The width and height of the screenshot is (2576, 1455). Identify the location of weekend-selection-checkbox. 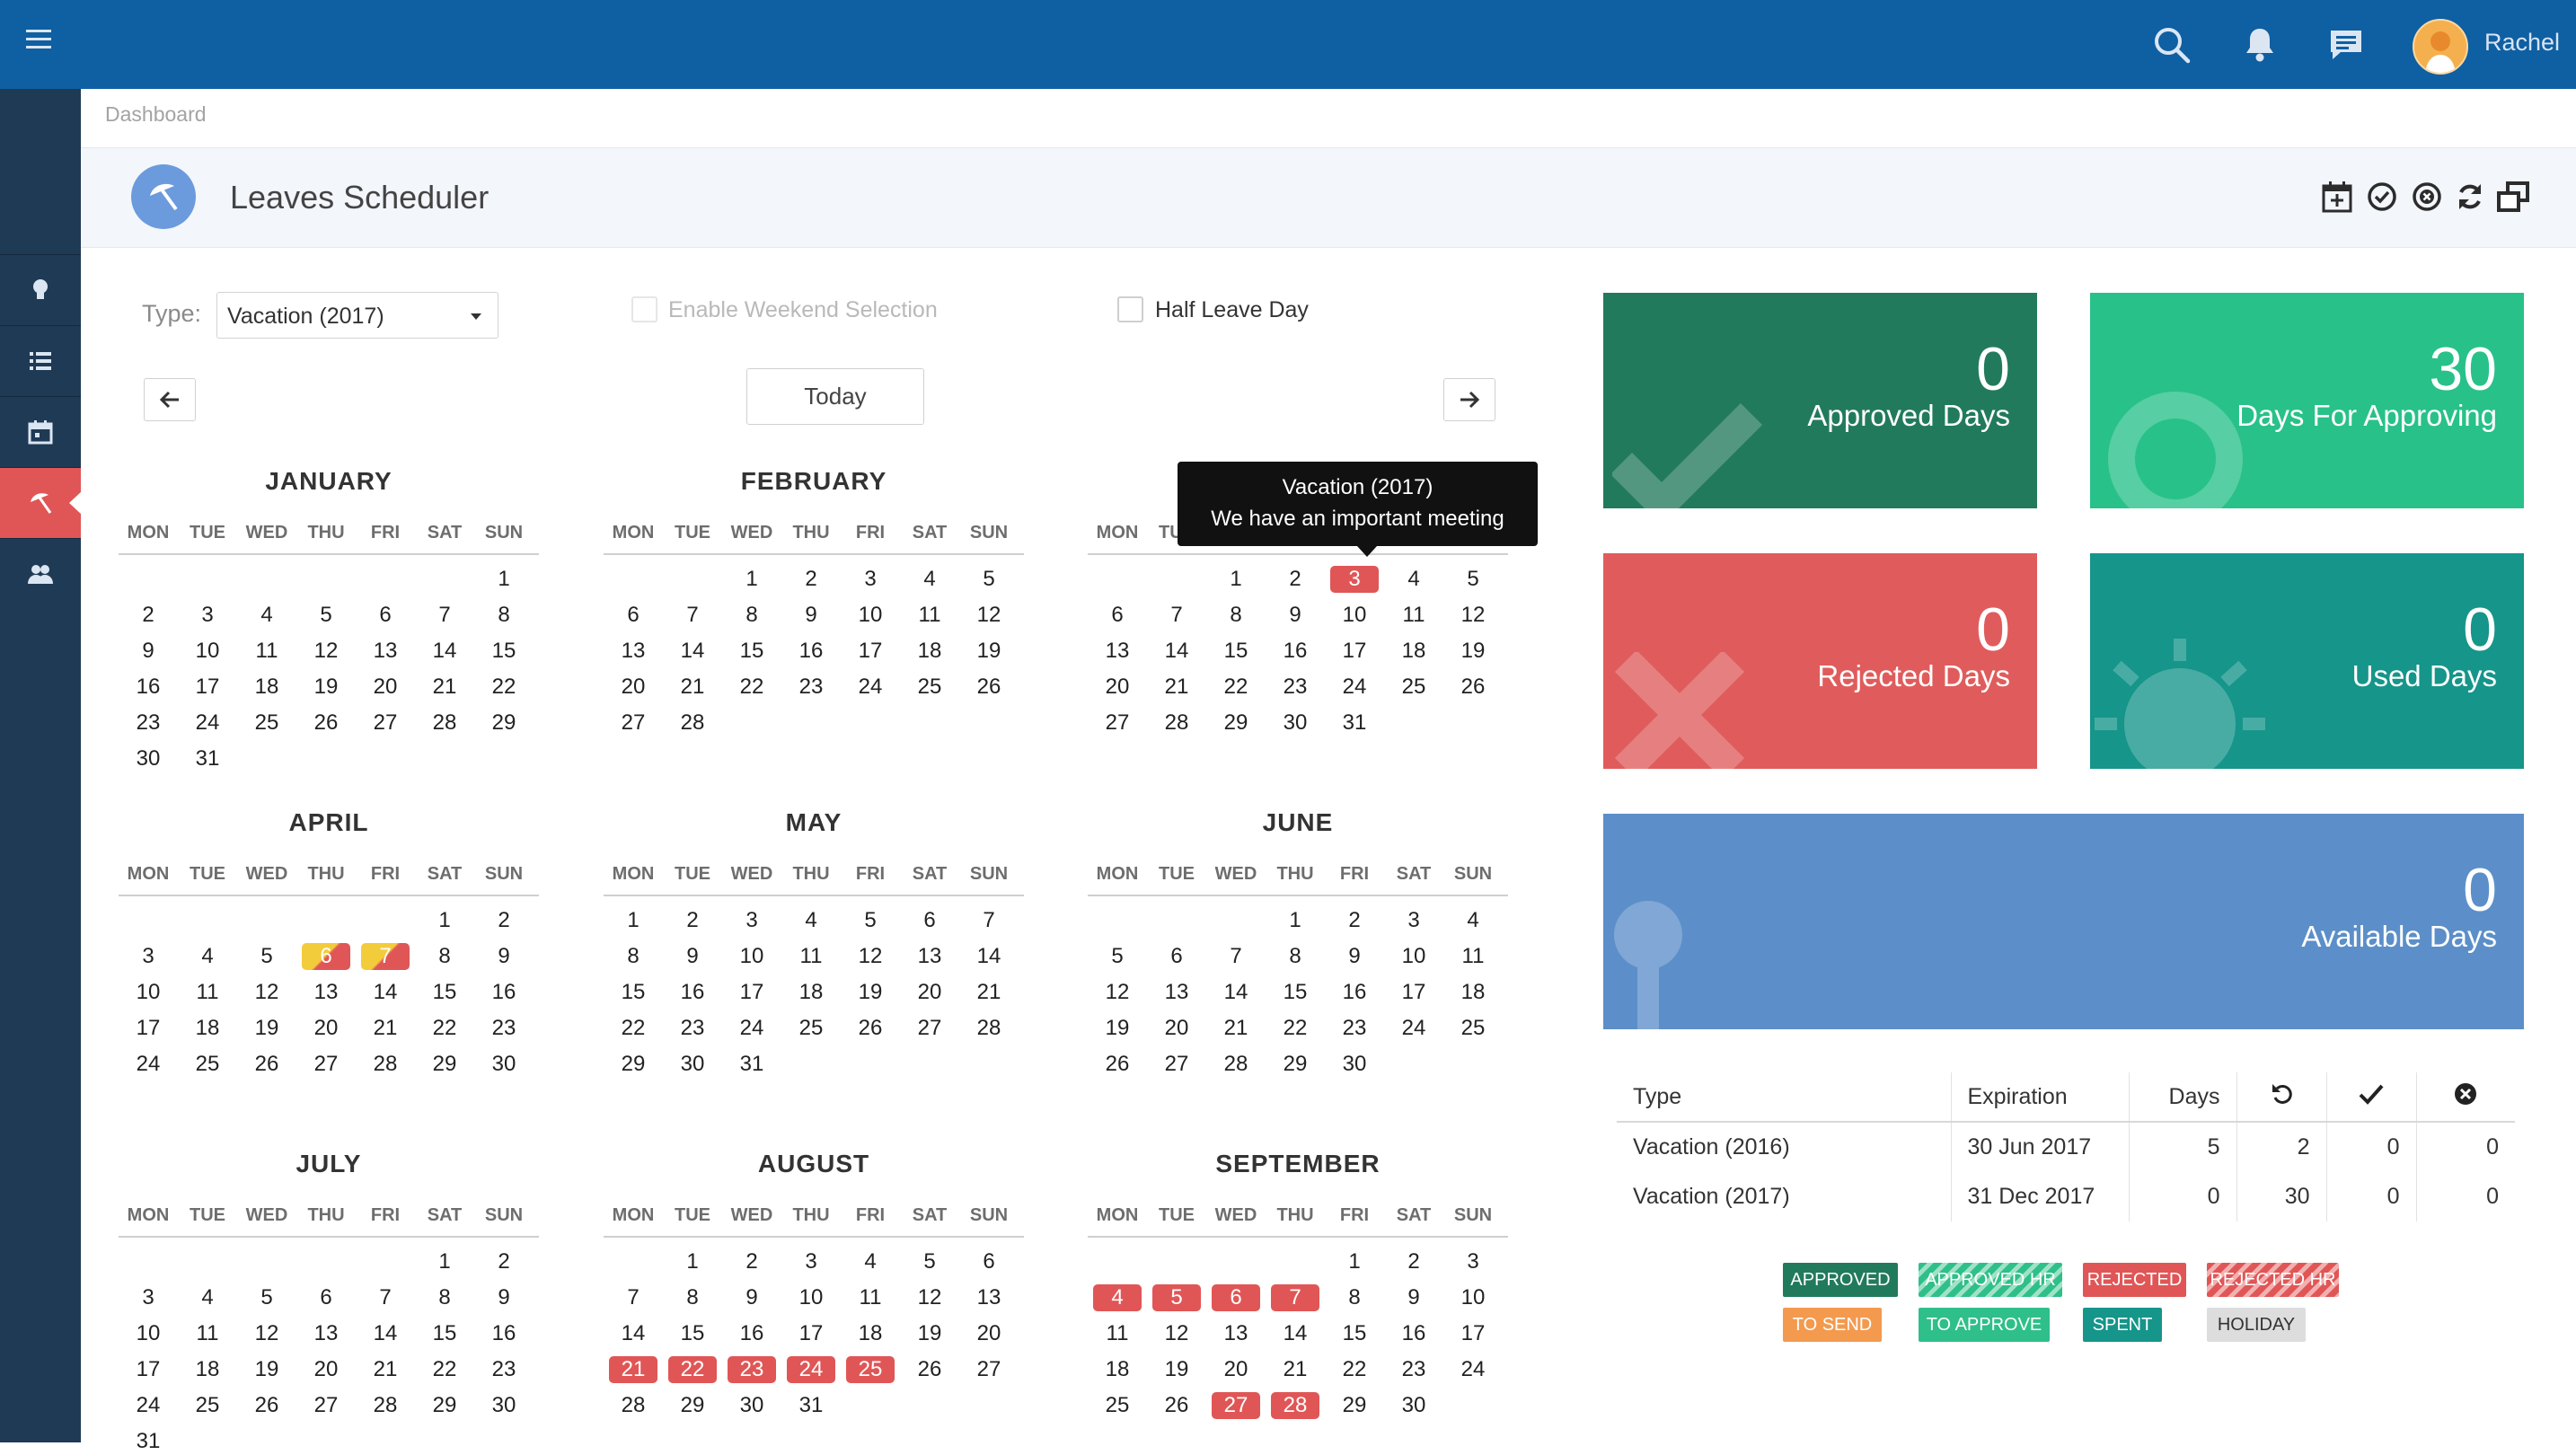
(644, 309).